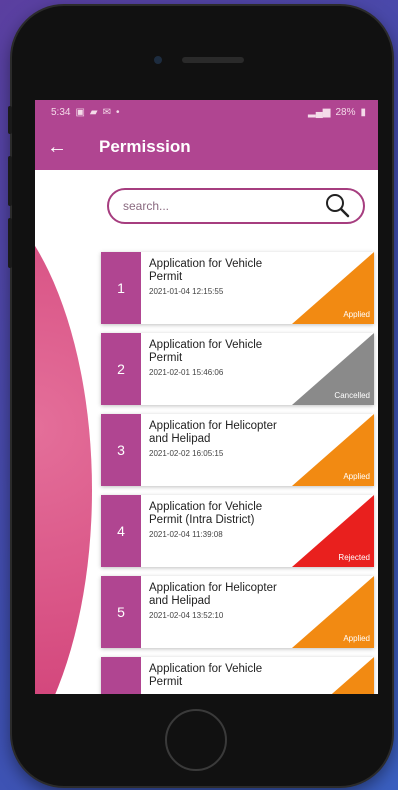 This screenshot has width=398, height=790. Describe the element at coordinates (121, 369) in the screenshot. I see `application-number: 2` at that location.